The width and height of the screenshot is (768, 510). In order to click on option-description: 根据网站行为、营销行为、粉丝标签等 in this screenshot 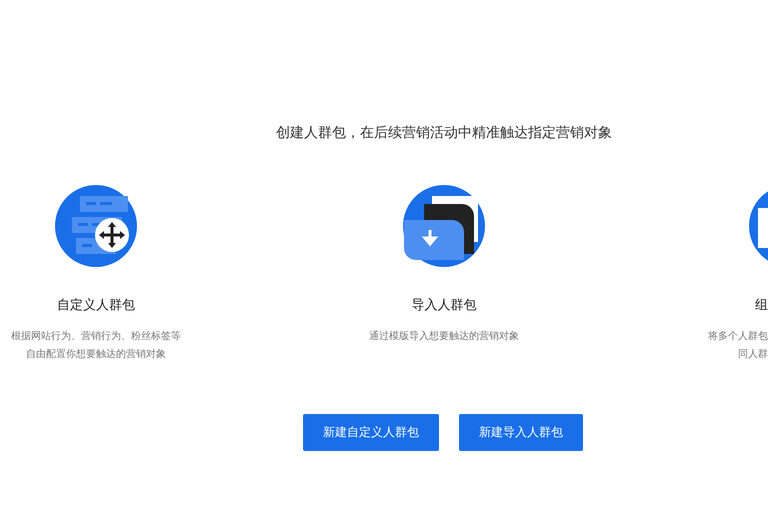, I will do `click(96, 337)`.